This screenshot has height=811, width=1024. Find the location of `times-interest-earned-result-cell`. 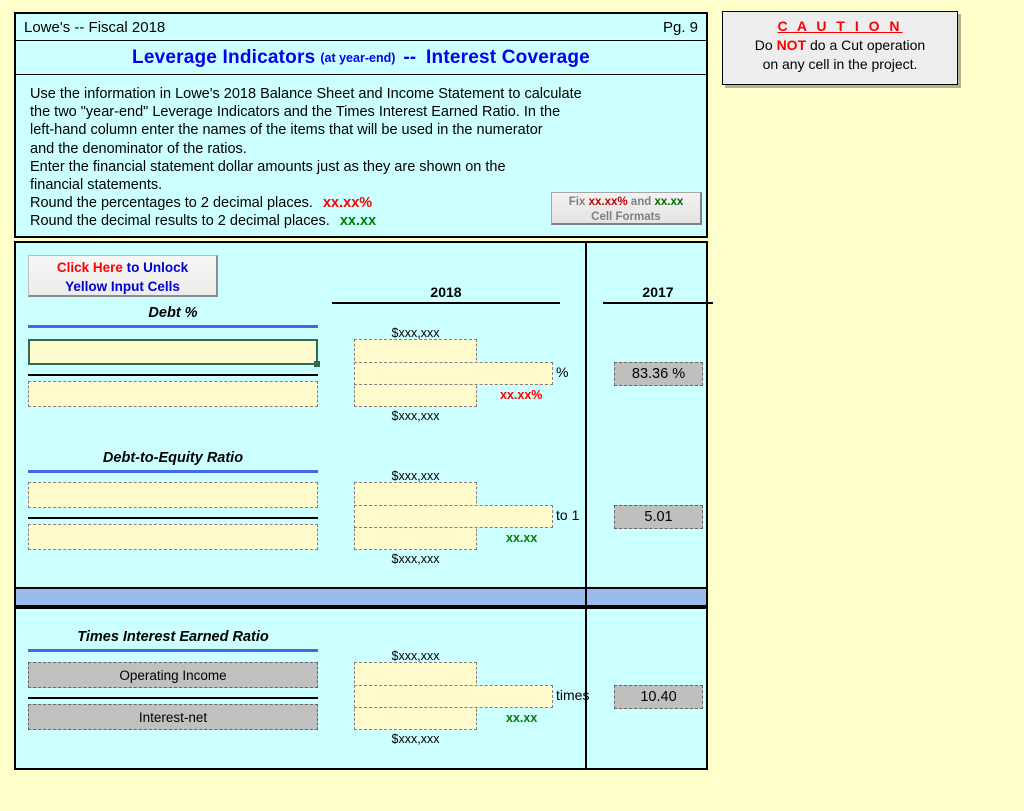

times-interest-earned-result-cell is located at coordinates (453, 696).